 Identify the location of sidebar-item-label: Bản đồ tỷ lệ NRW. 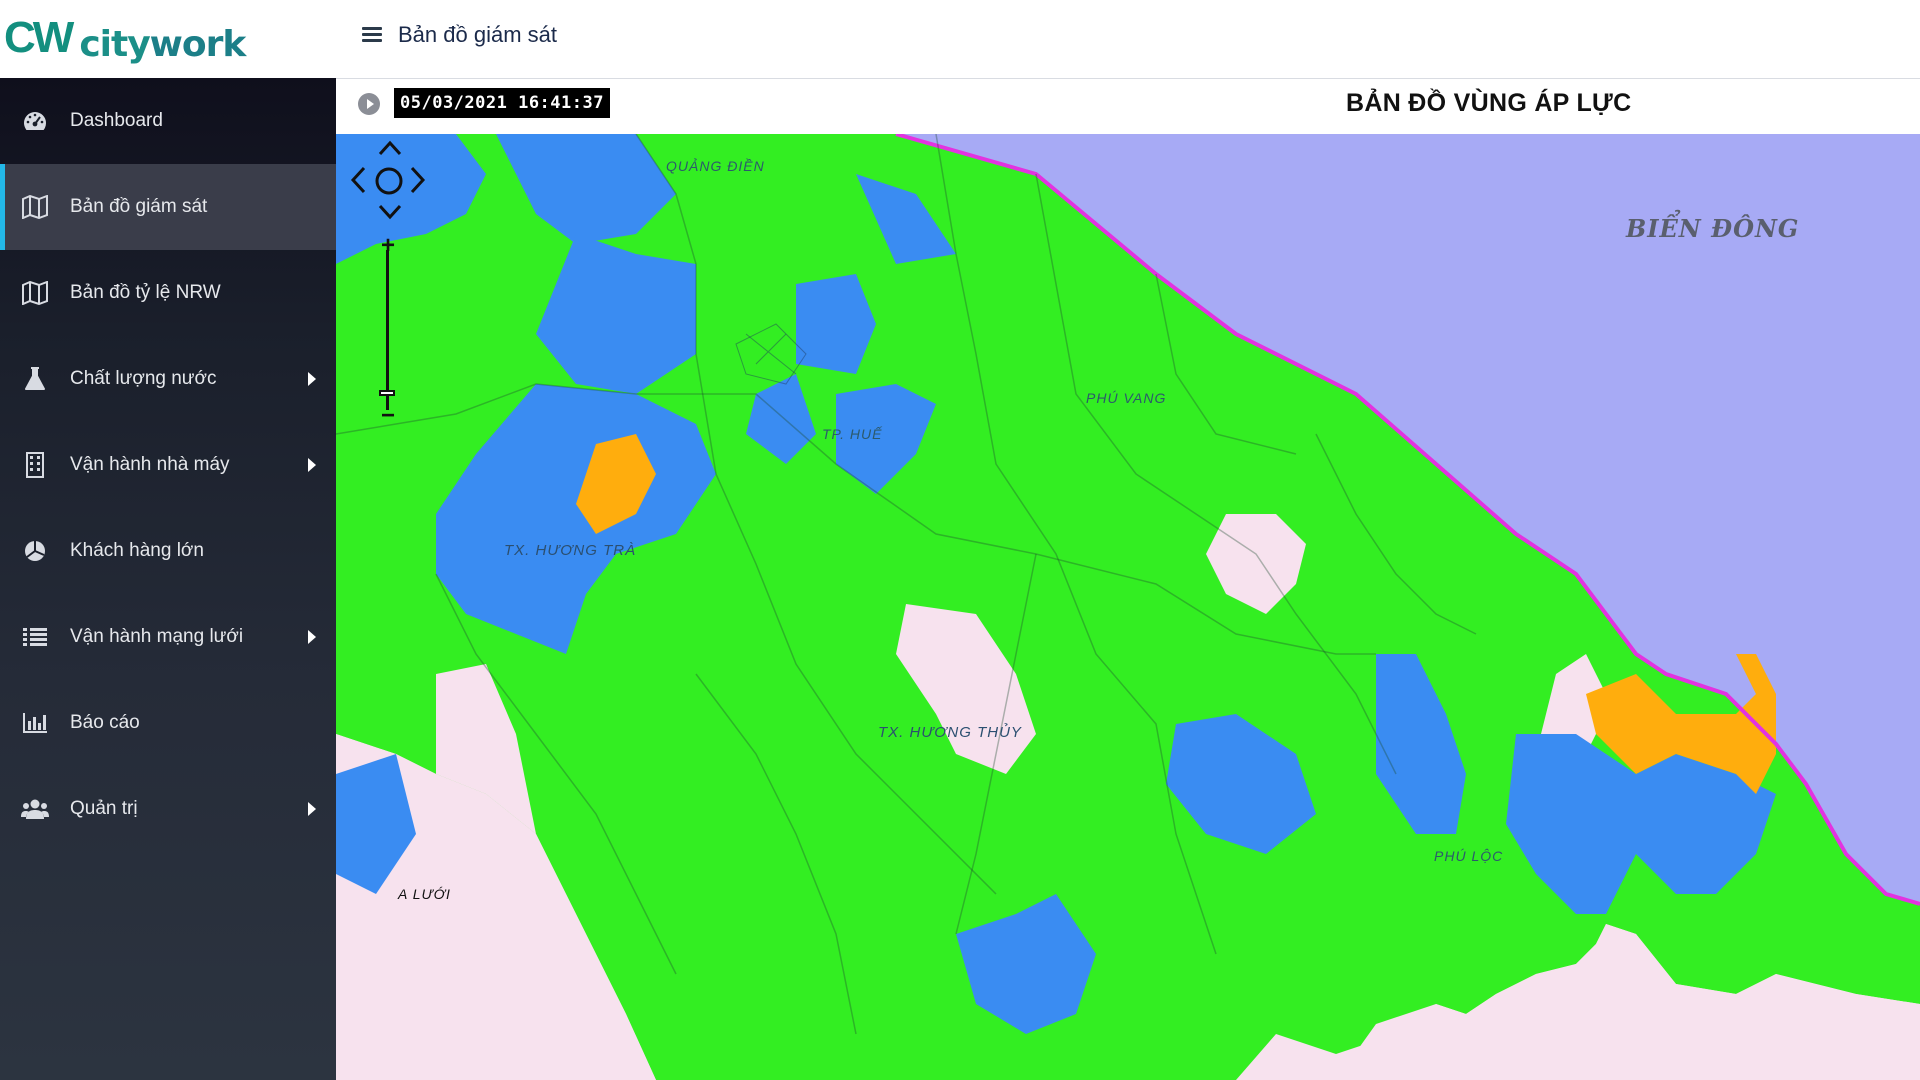
(145, 292).